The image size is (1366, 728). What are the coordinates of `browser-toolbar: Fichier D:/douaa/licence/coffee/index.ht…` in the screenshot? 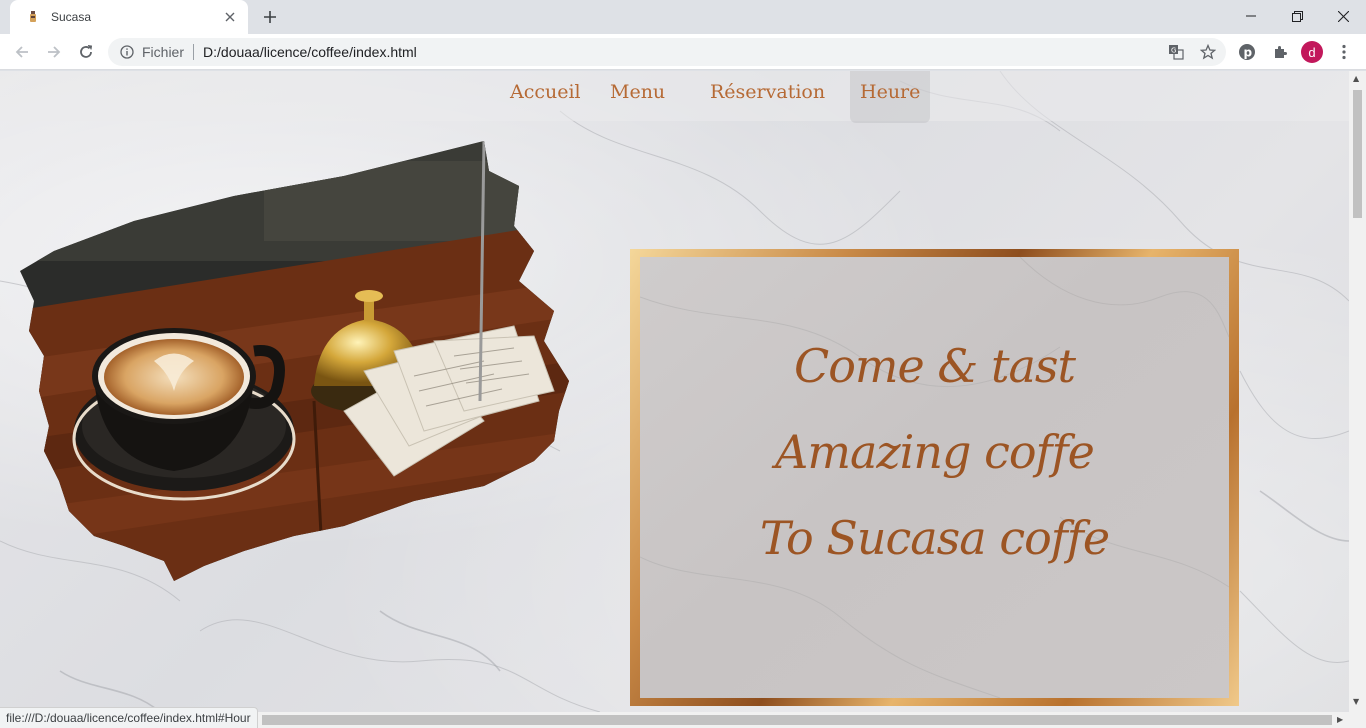 It's located at (683, 52).